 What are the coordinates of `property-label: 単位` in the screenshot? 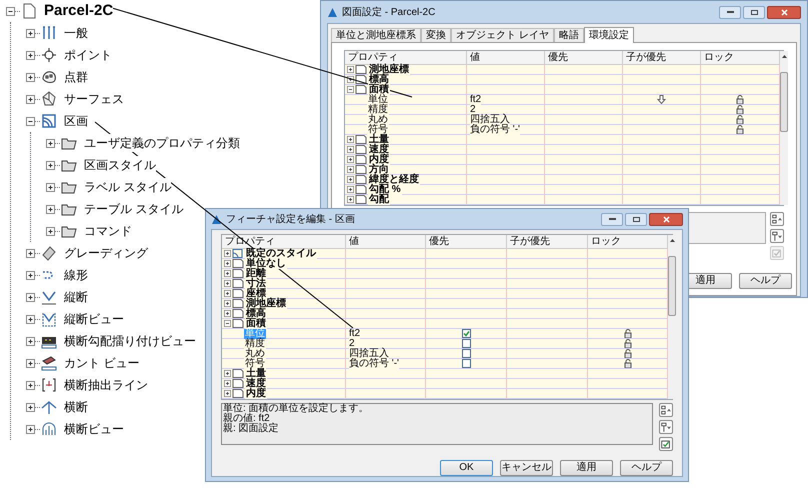 It's located at (378, 99).